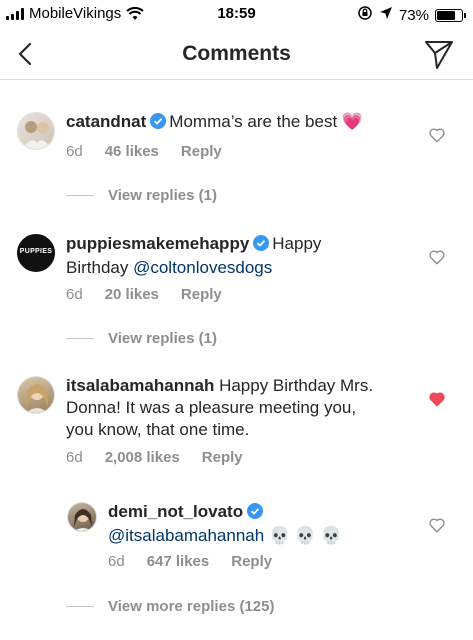 Image resolution: width=473 pixels, height=640 pixels. Describe the element at coordinates (132, 151) in the screenshot. I see `likes-count: 46 likes` at that location.